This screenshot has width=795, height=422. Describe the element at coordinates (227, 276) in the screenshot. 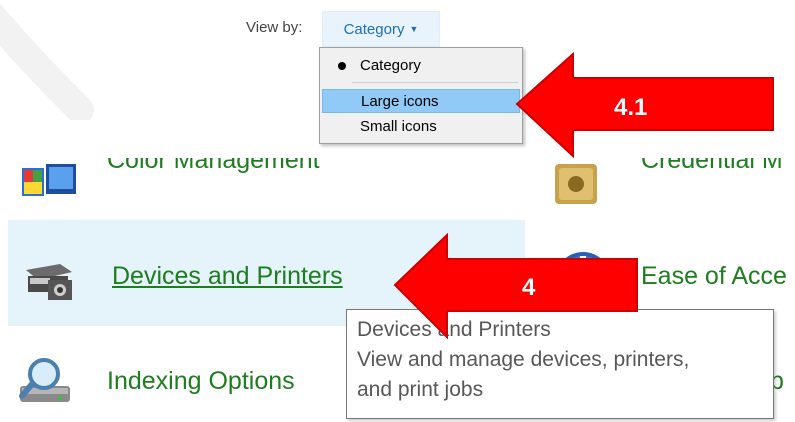

I see `devices-and-printers-link: Devices and Printers` at that location.